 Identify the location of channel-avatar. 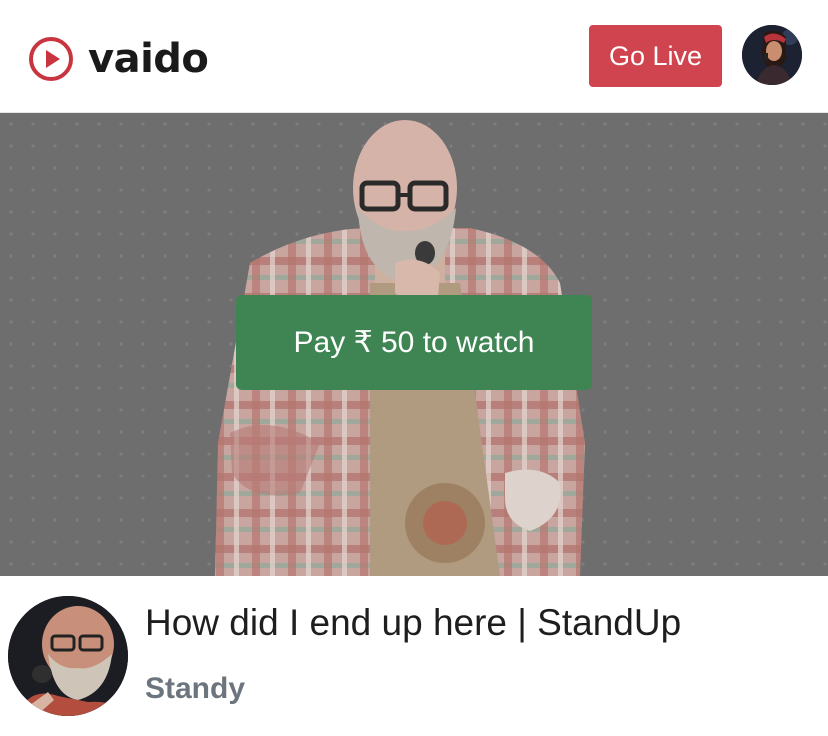
(68, 656).